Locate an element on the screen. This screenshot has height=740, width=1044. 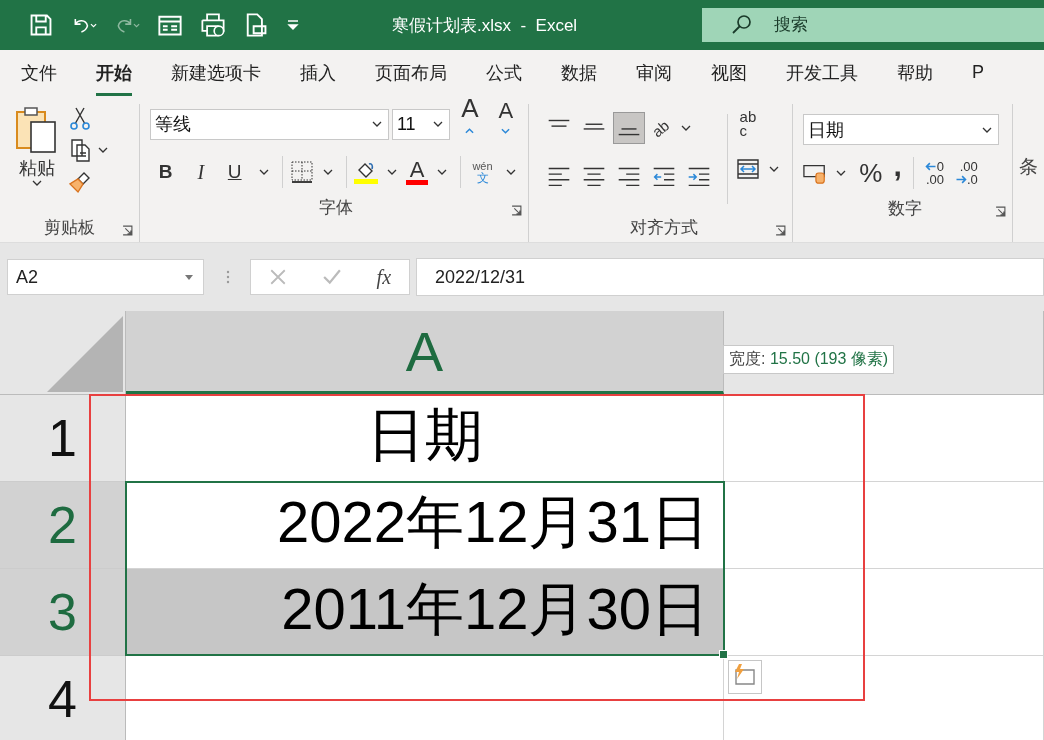
row-header: 4 is located at coordinates (63, 698).